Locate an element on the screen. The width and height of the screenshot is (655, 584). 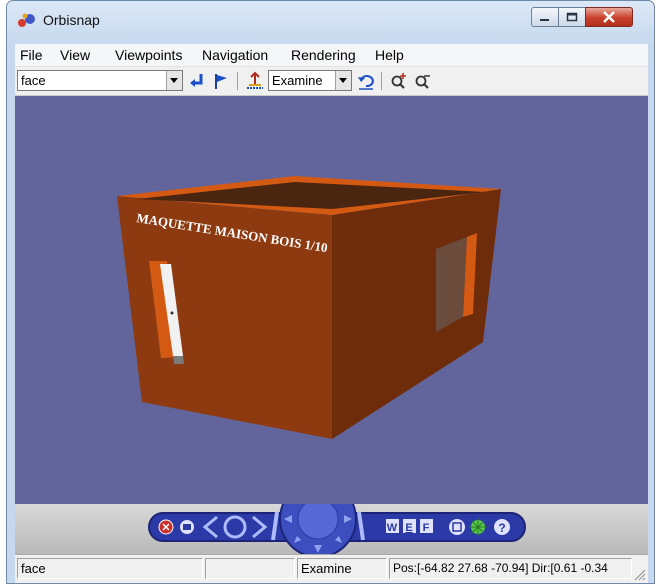
menu-rendering: Rendering is located at coordinates (323, 55).